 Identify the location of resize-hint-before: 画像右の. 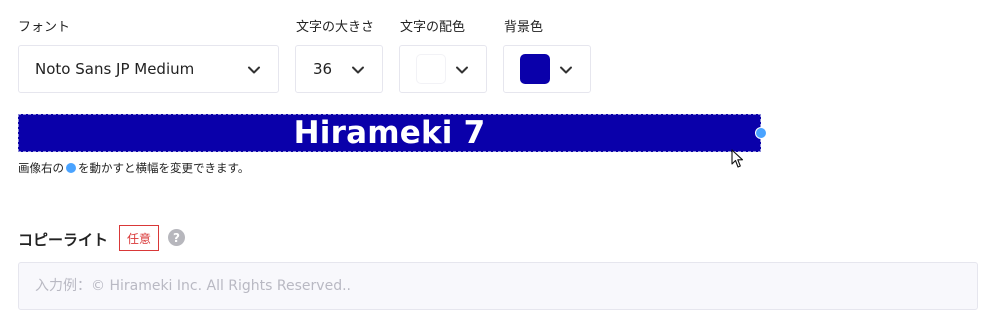
(41, 168).